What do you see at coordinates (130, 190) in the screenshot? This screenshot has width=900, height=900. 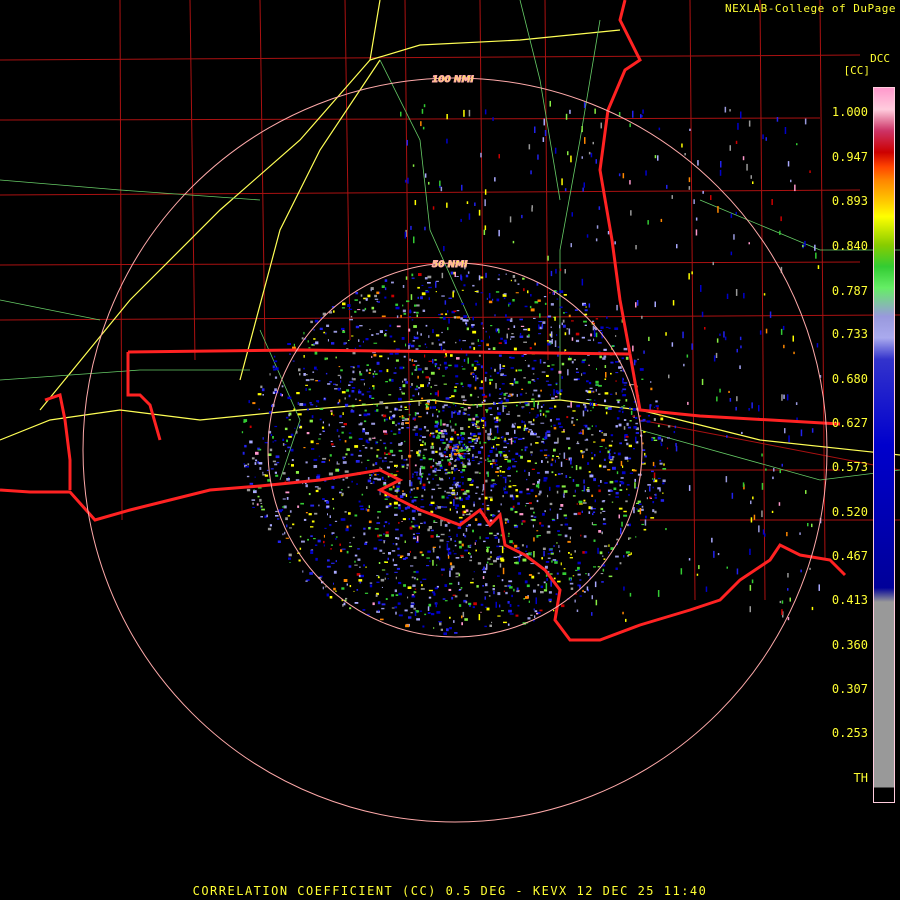 I see `road` at bounding box center [130, 190].